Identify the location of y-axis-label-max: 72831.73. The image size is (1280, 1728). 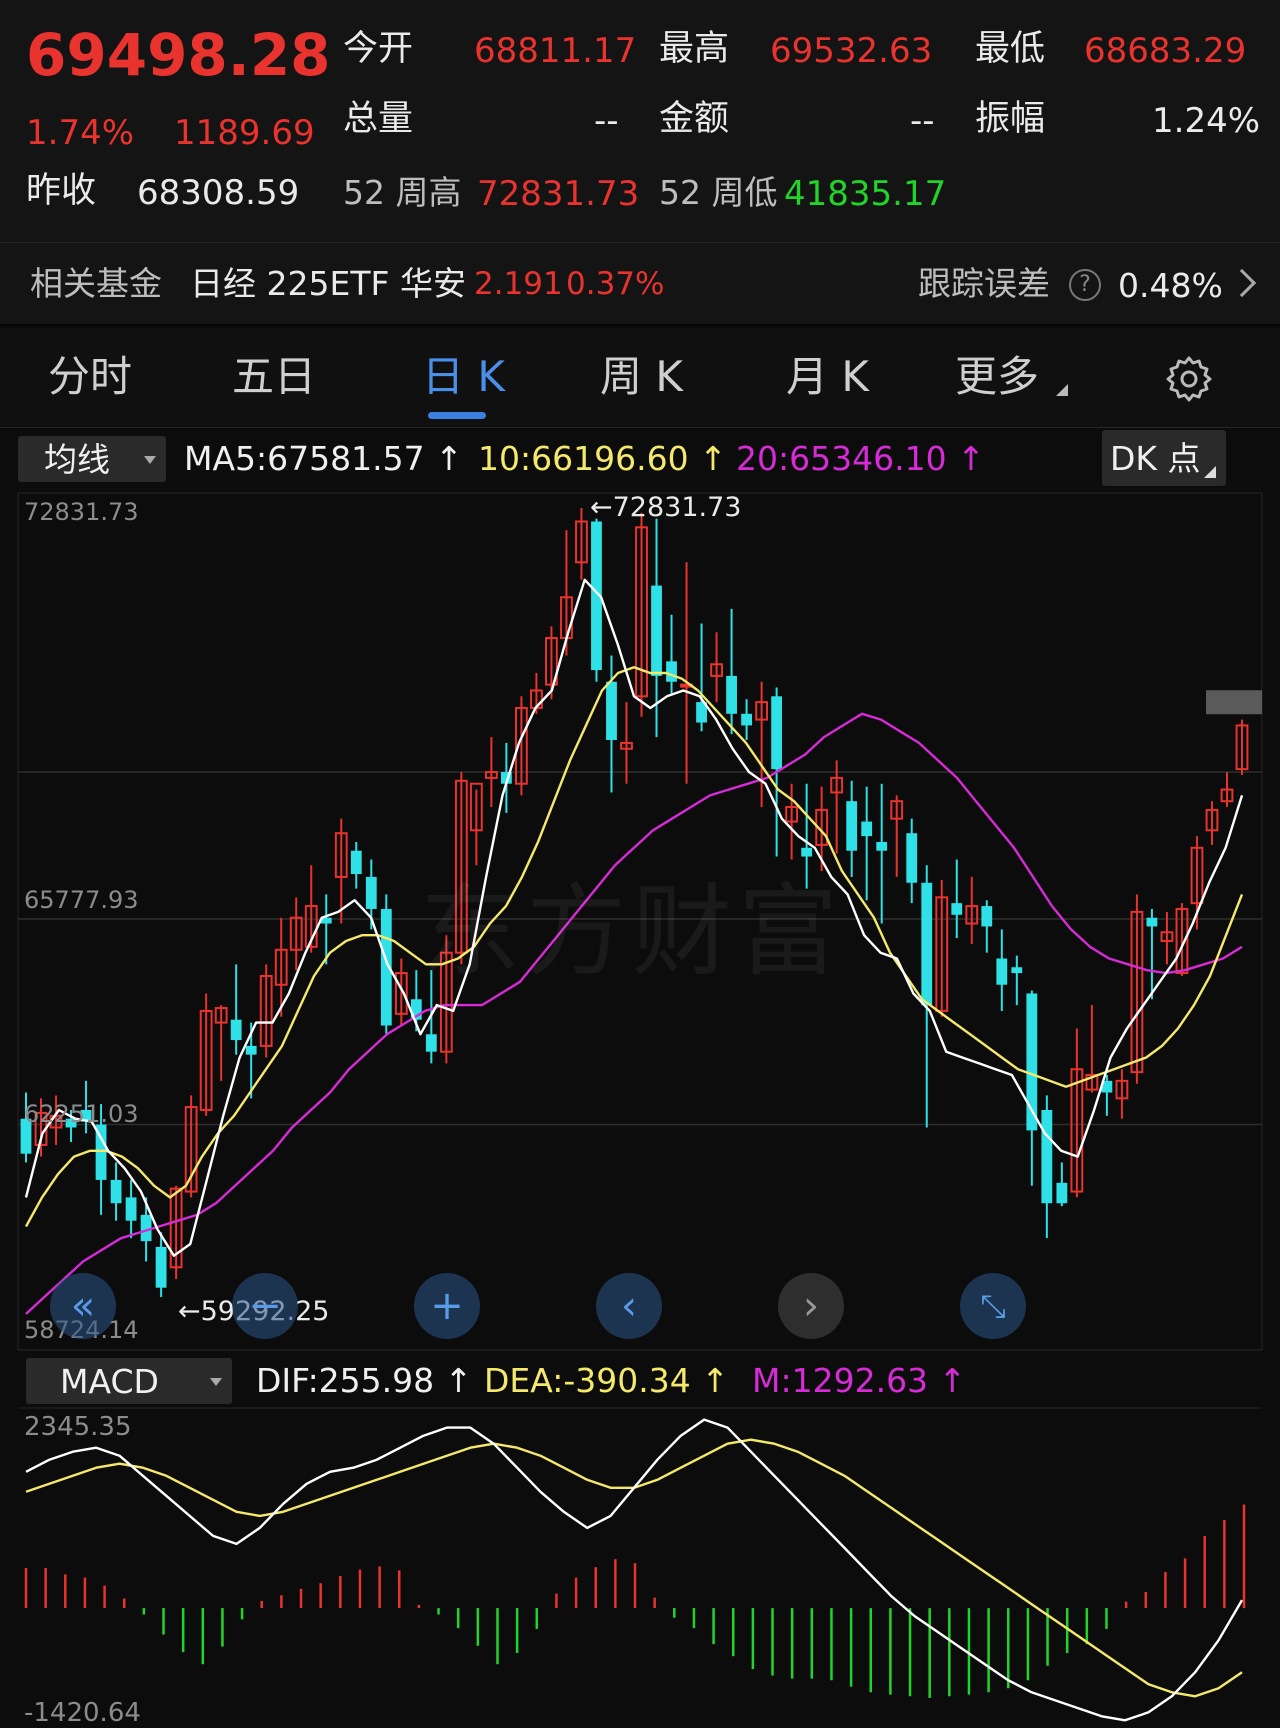
(81, 512).